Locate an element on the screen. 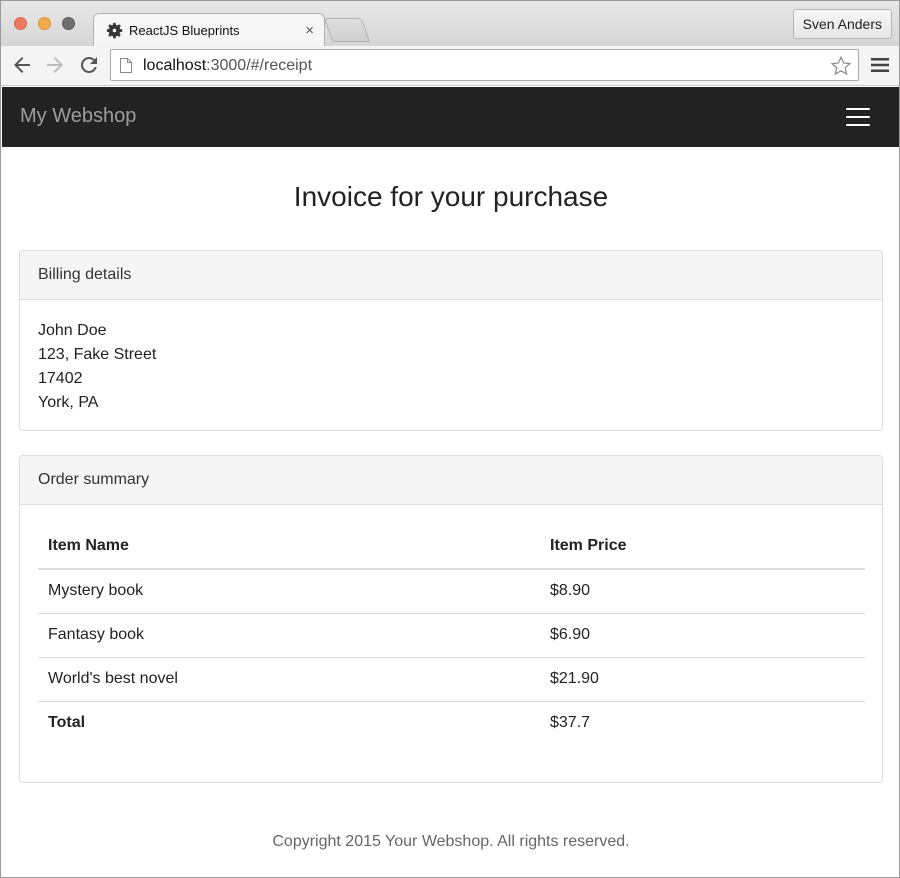  new-tab-button is located at coordinates (347, 30).